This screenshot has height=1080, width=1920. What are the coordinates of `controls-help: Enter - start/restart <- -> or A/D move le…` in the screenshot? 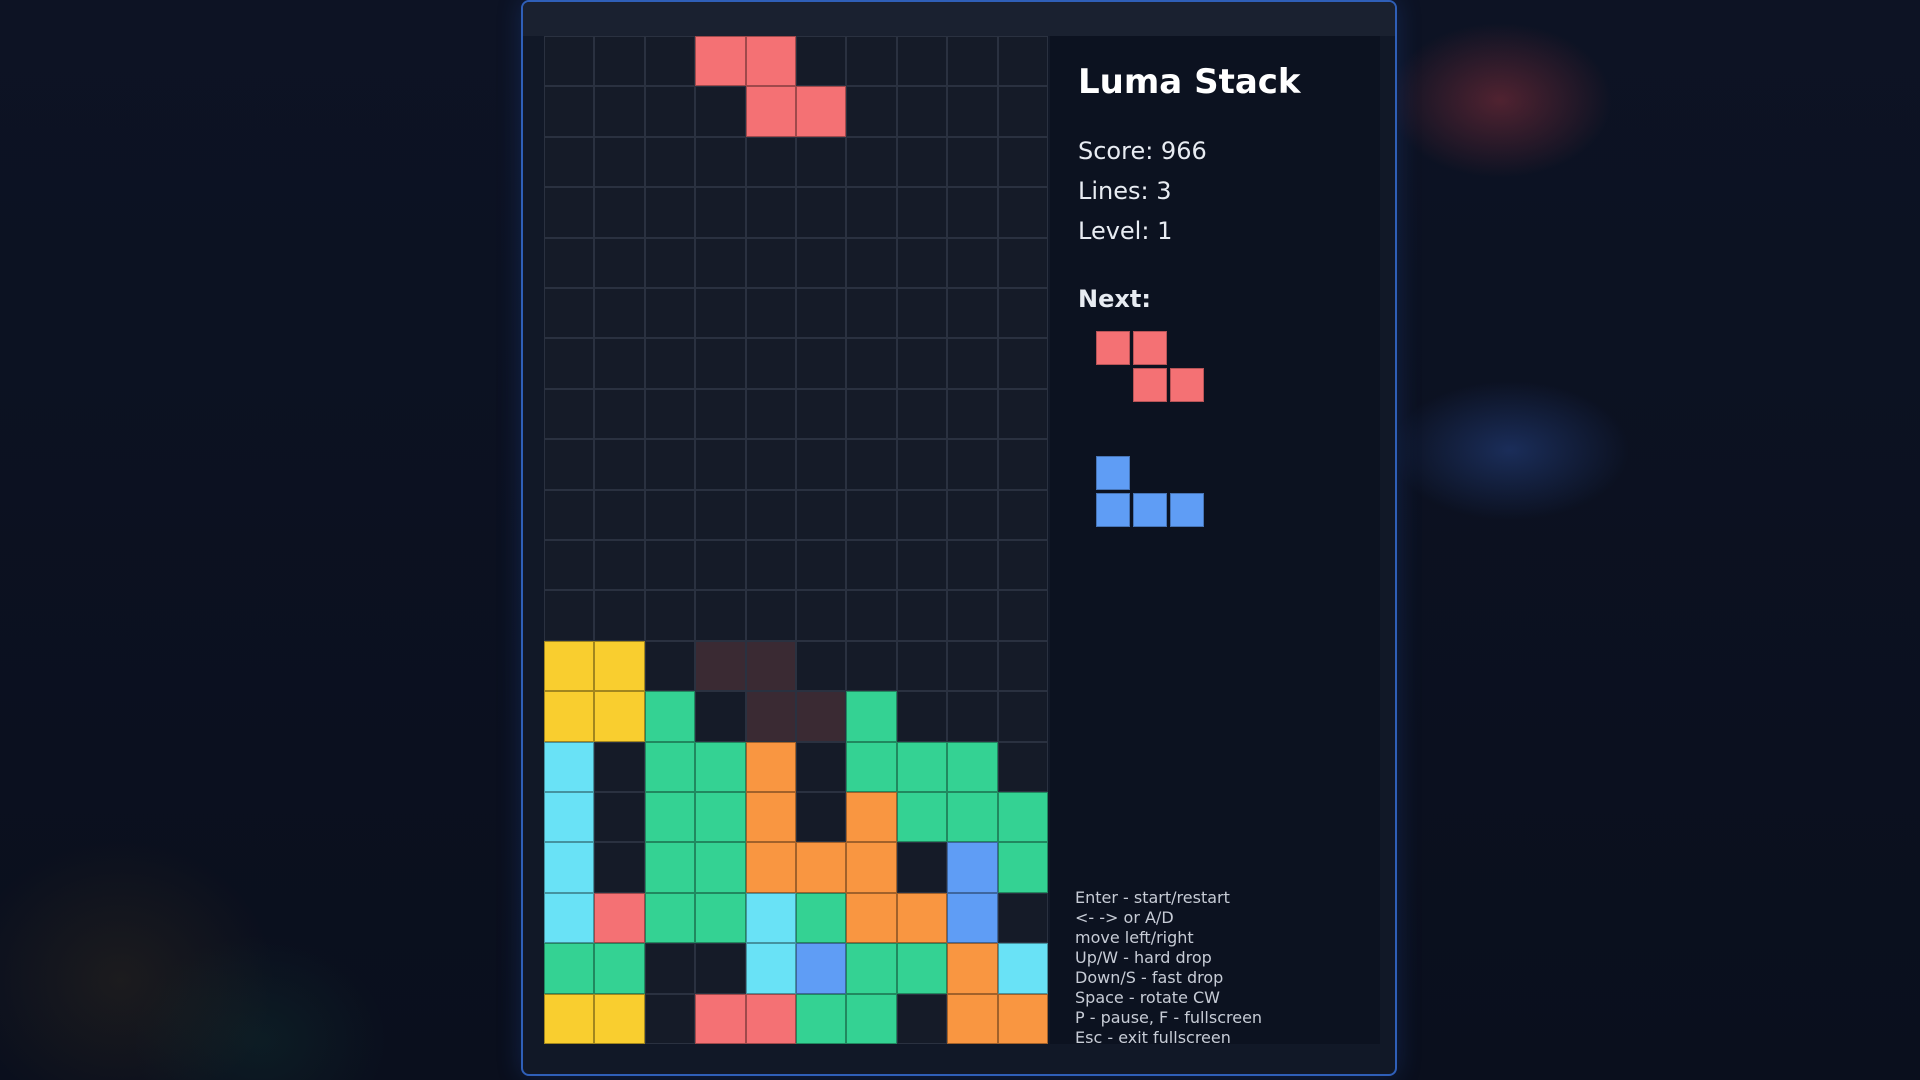 It's located at (1168, 968).